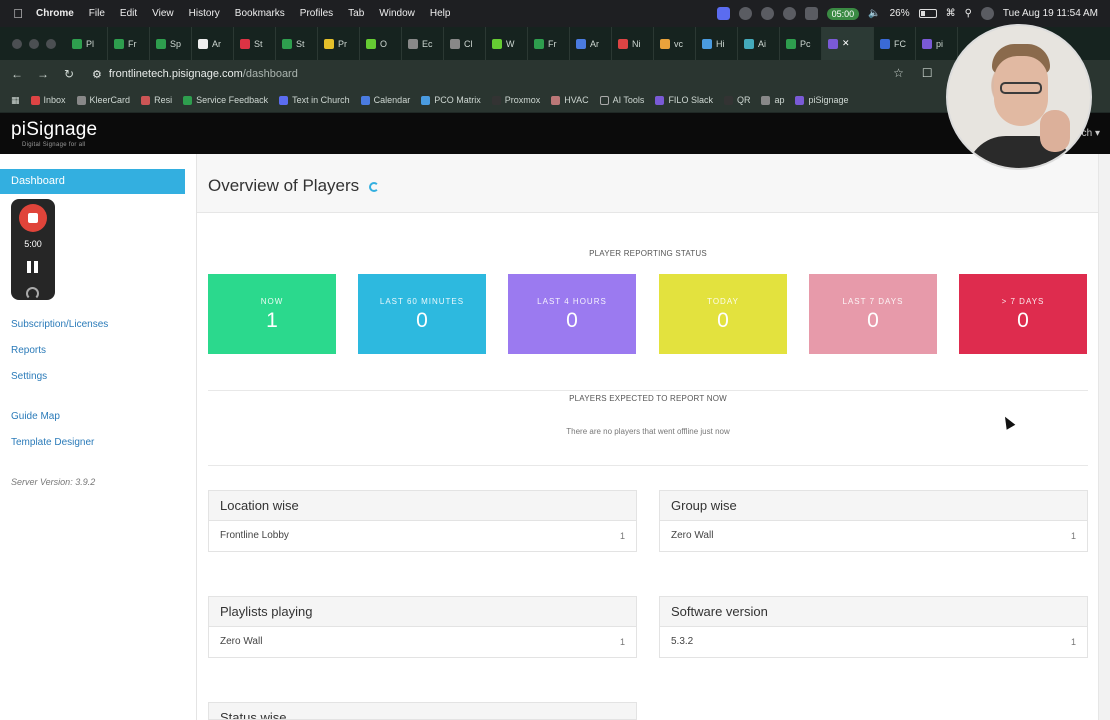 The image size is (1110, 720). I want to click on browser-tab: vc, so click(675, 43).